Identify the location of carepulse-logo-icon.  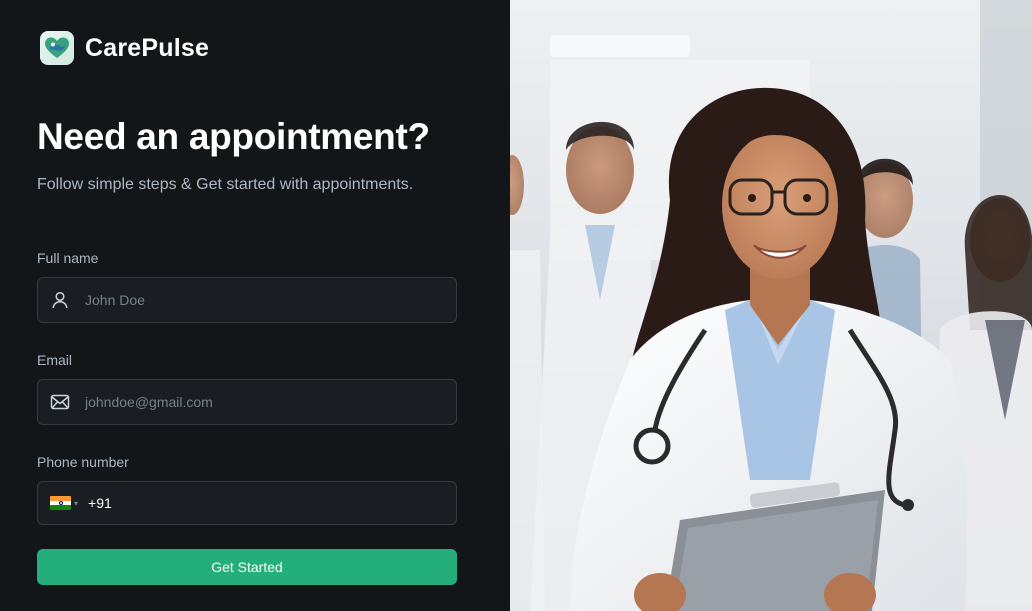
(57, 48).